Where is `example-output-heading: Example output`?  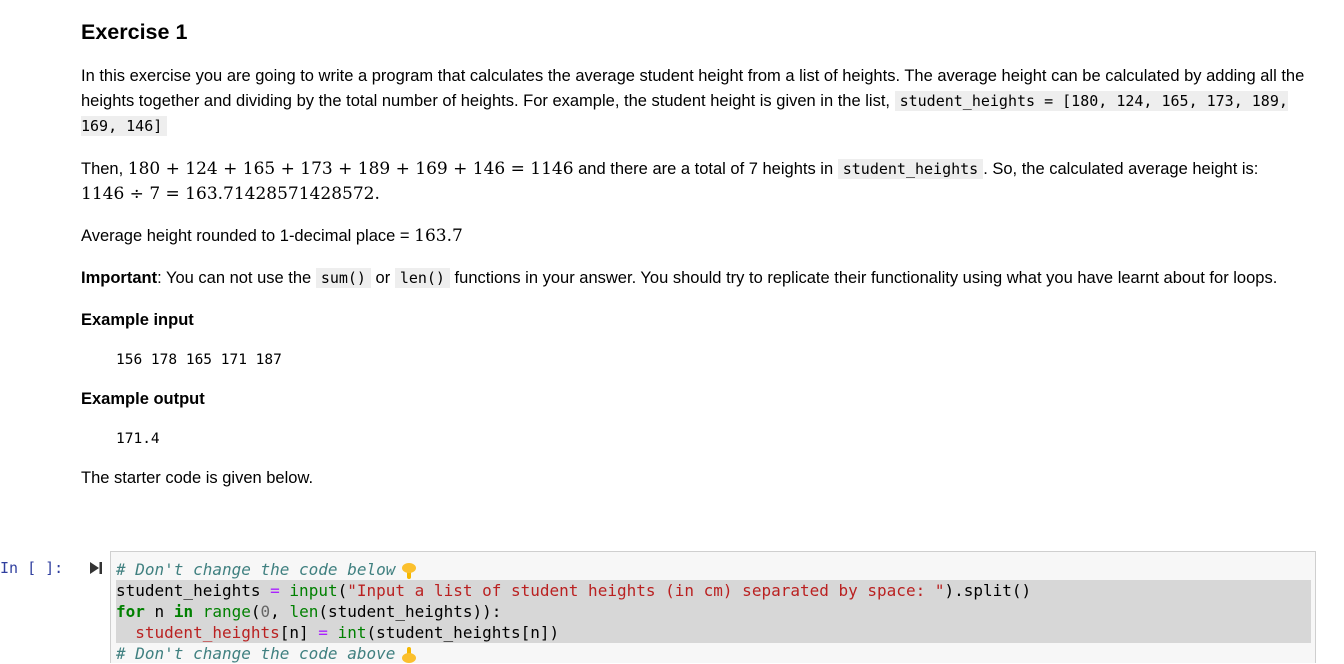 example-output-heading: Example output is located at coordinates (143, 399).